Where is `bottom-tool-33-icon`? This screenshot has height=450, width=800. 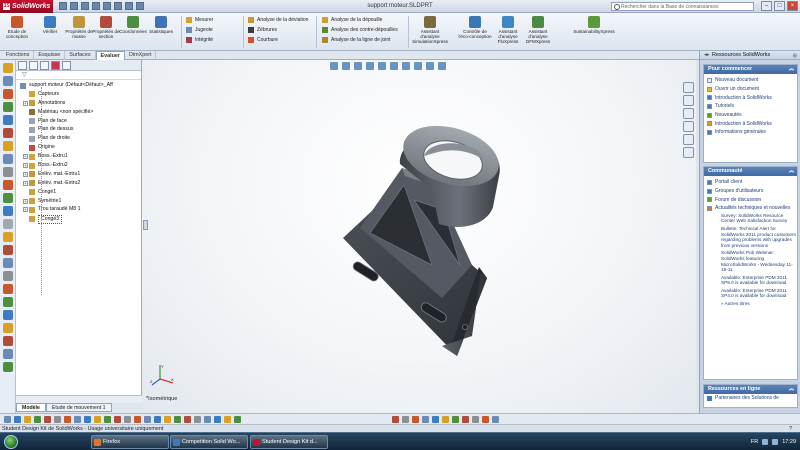
bottom-tool-33-icon is located at coordinates (475, 419).